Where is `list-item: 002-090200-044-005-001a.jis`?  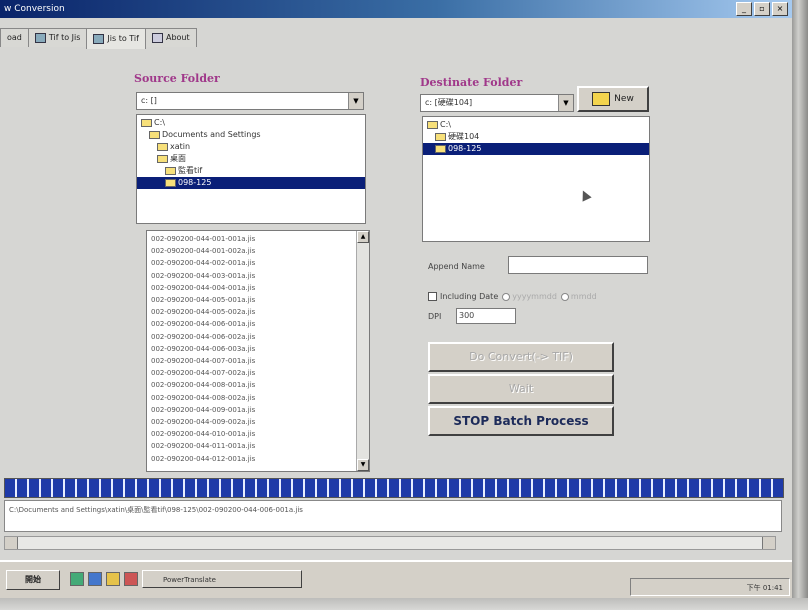
list-item: 002-090200-044-005-001a.jis is located at coordinates (260, 300).